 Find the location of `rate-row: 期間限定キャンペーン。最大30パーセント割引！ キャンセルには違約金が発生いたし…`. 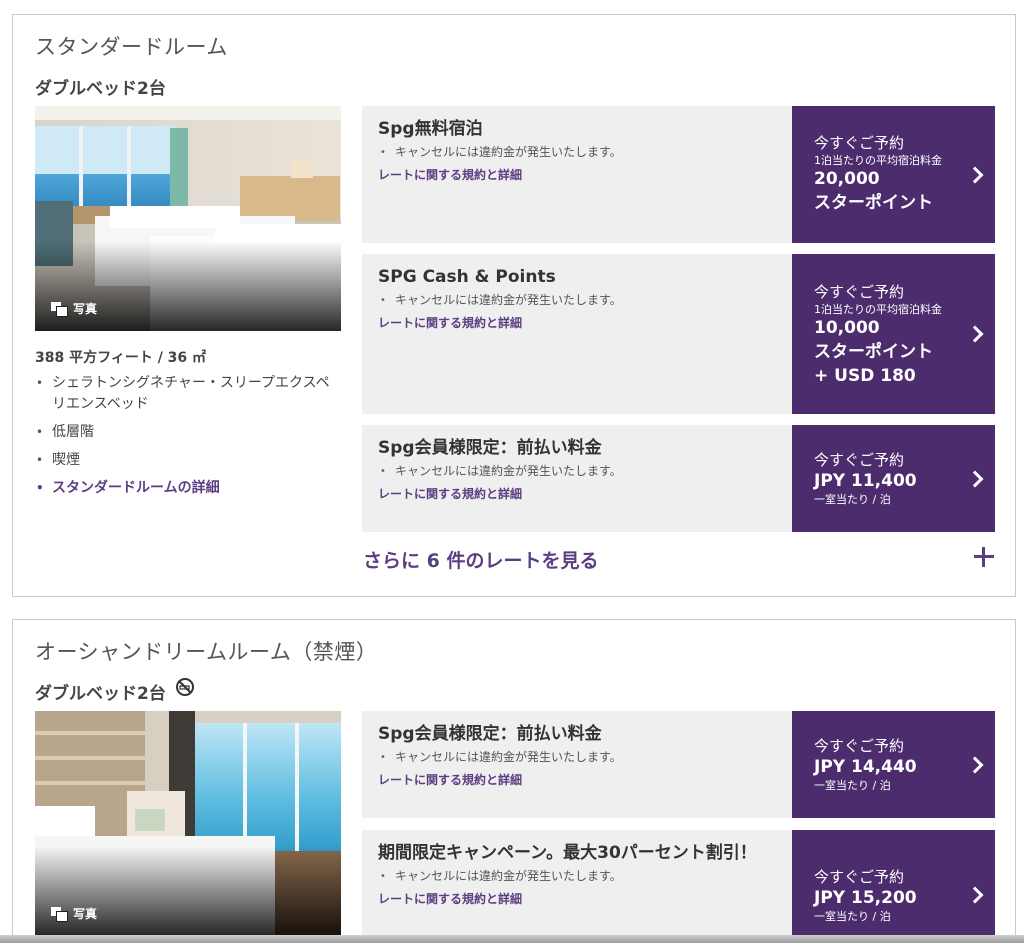

rate-row: 期間限定キャンペーン。最大30パーセント割引！ キャンセルには違約金が発生いたし… is located at coordinates (678, 886).